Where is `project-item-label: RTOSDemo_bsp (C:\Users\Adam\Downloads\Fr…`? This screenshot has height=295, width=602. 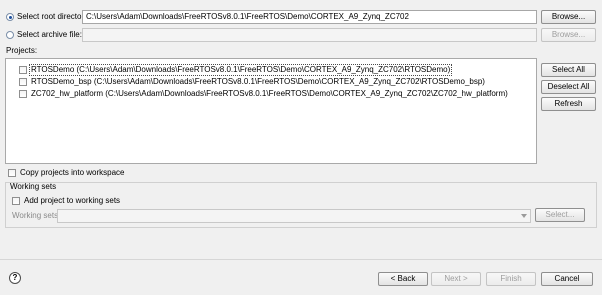 project-item-label: RTOSDemo_bsp (C:\Users\Adam\Downloads\Fr… is located at coordinates (258, 81).